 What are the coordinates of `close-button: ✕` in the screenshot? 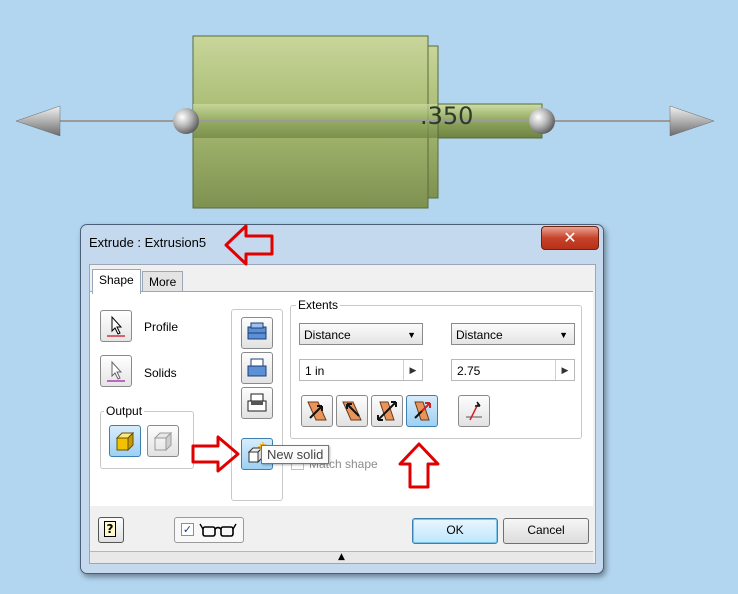 It's located at (570, 238).